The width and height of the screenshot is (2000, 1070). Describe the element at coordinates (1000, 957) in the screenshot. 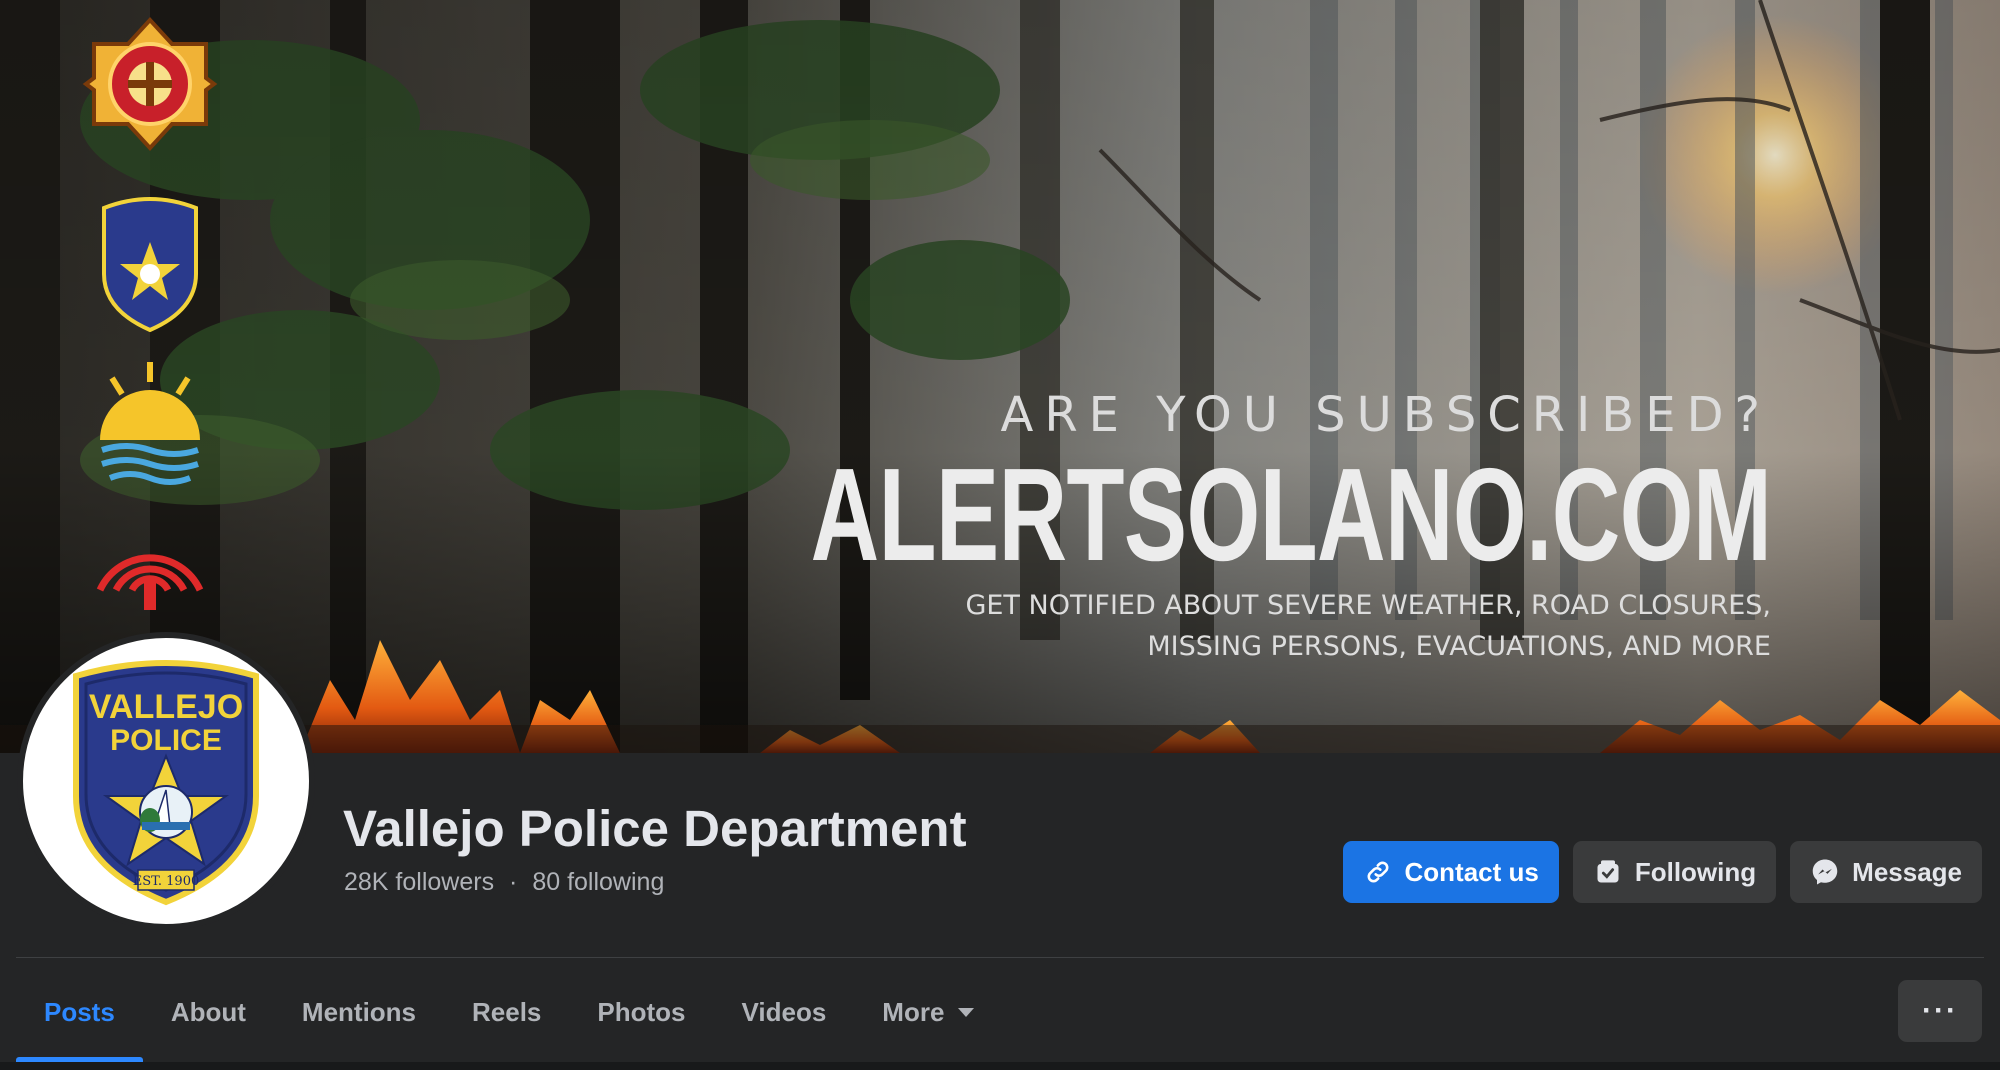

I see `header-divider` at that location.